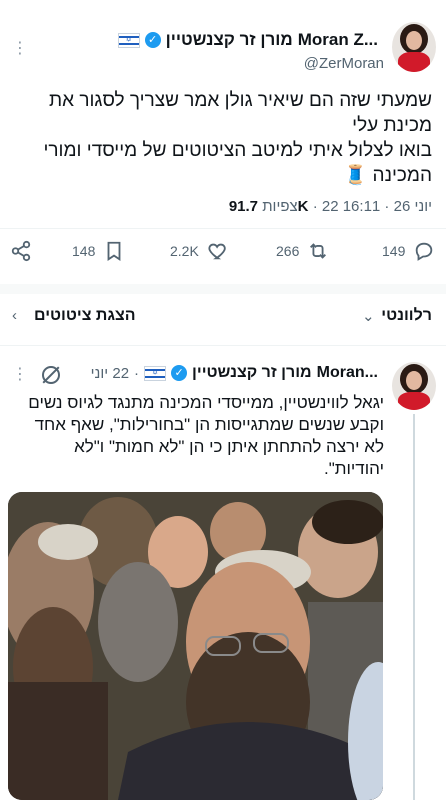  I want to click on retweet-button: 266, so click(302, 251).